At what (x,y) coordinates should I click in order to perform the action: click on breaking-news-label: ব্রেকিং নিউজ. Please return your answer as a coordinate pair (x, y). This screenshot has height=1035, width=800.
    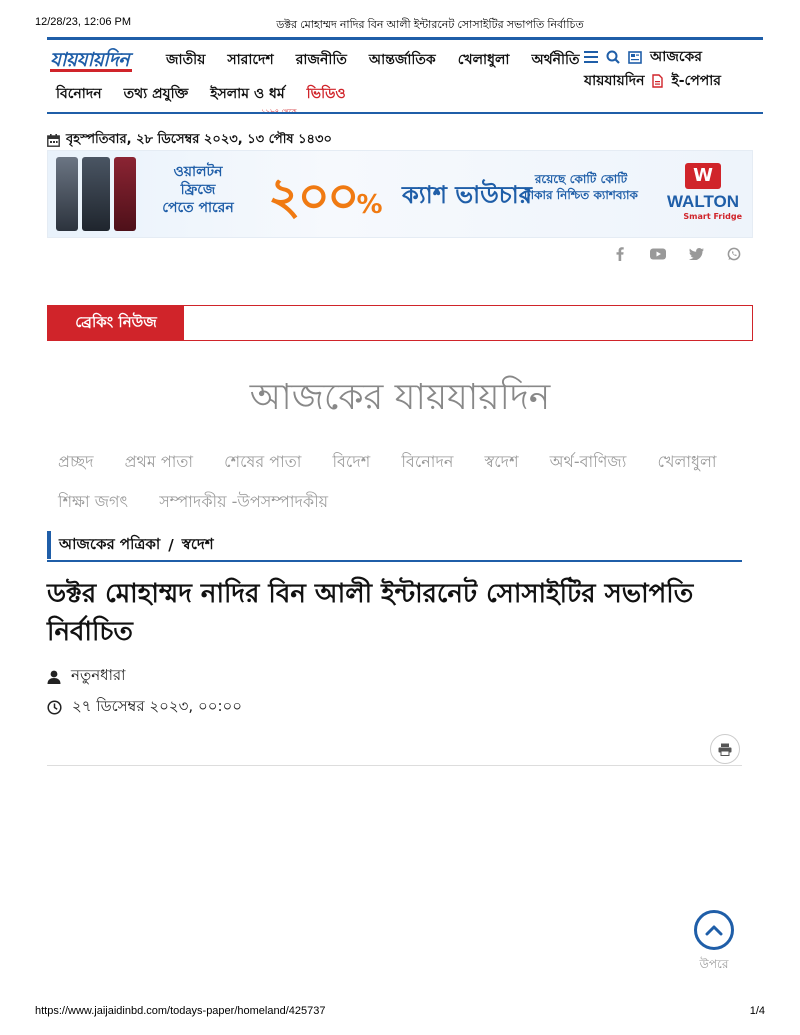
    Looking at the image, I should click on (116, 323).